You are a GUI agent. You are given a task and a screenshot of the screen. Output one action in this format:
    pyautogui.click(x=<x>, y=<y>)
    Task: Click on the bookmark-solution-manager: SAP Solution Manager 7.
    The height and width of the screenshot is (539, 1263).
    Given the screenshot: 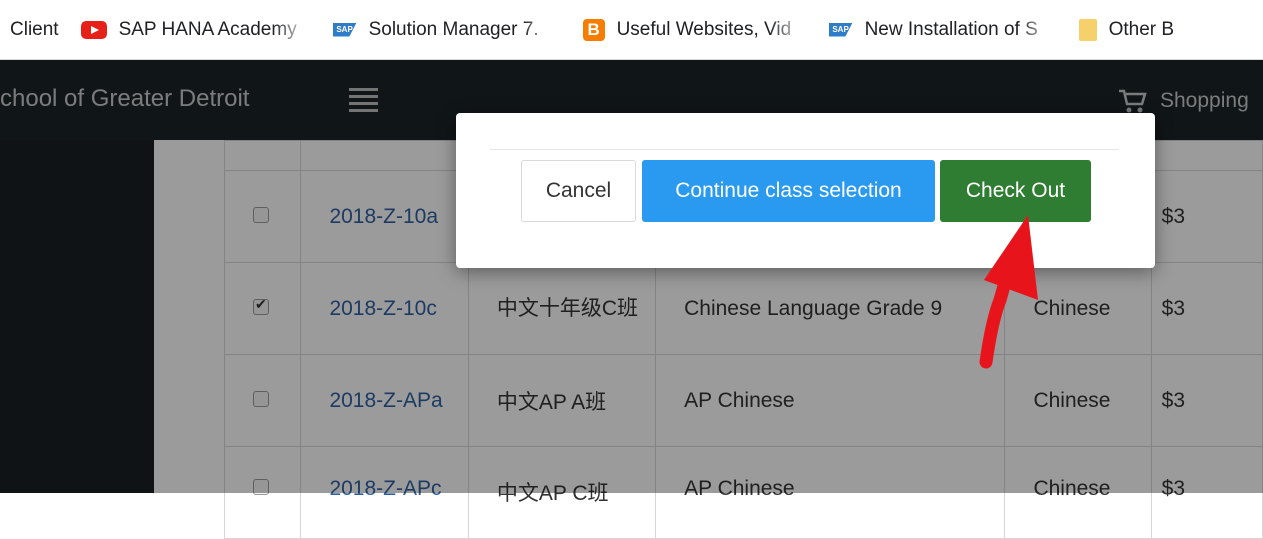 What is the action you would take?
    pyautogui.click(x=446, y=29)
    